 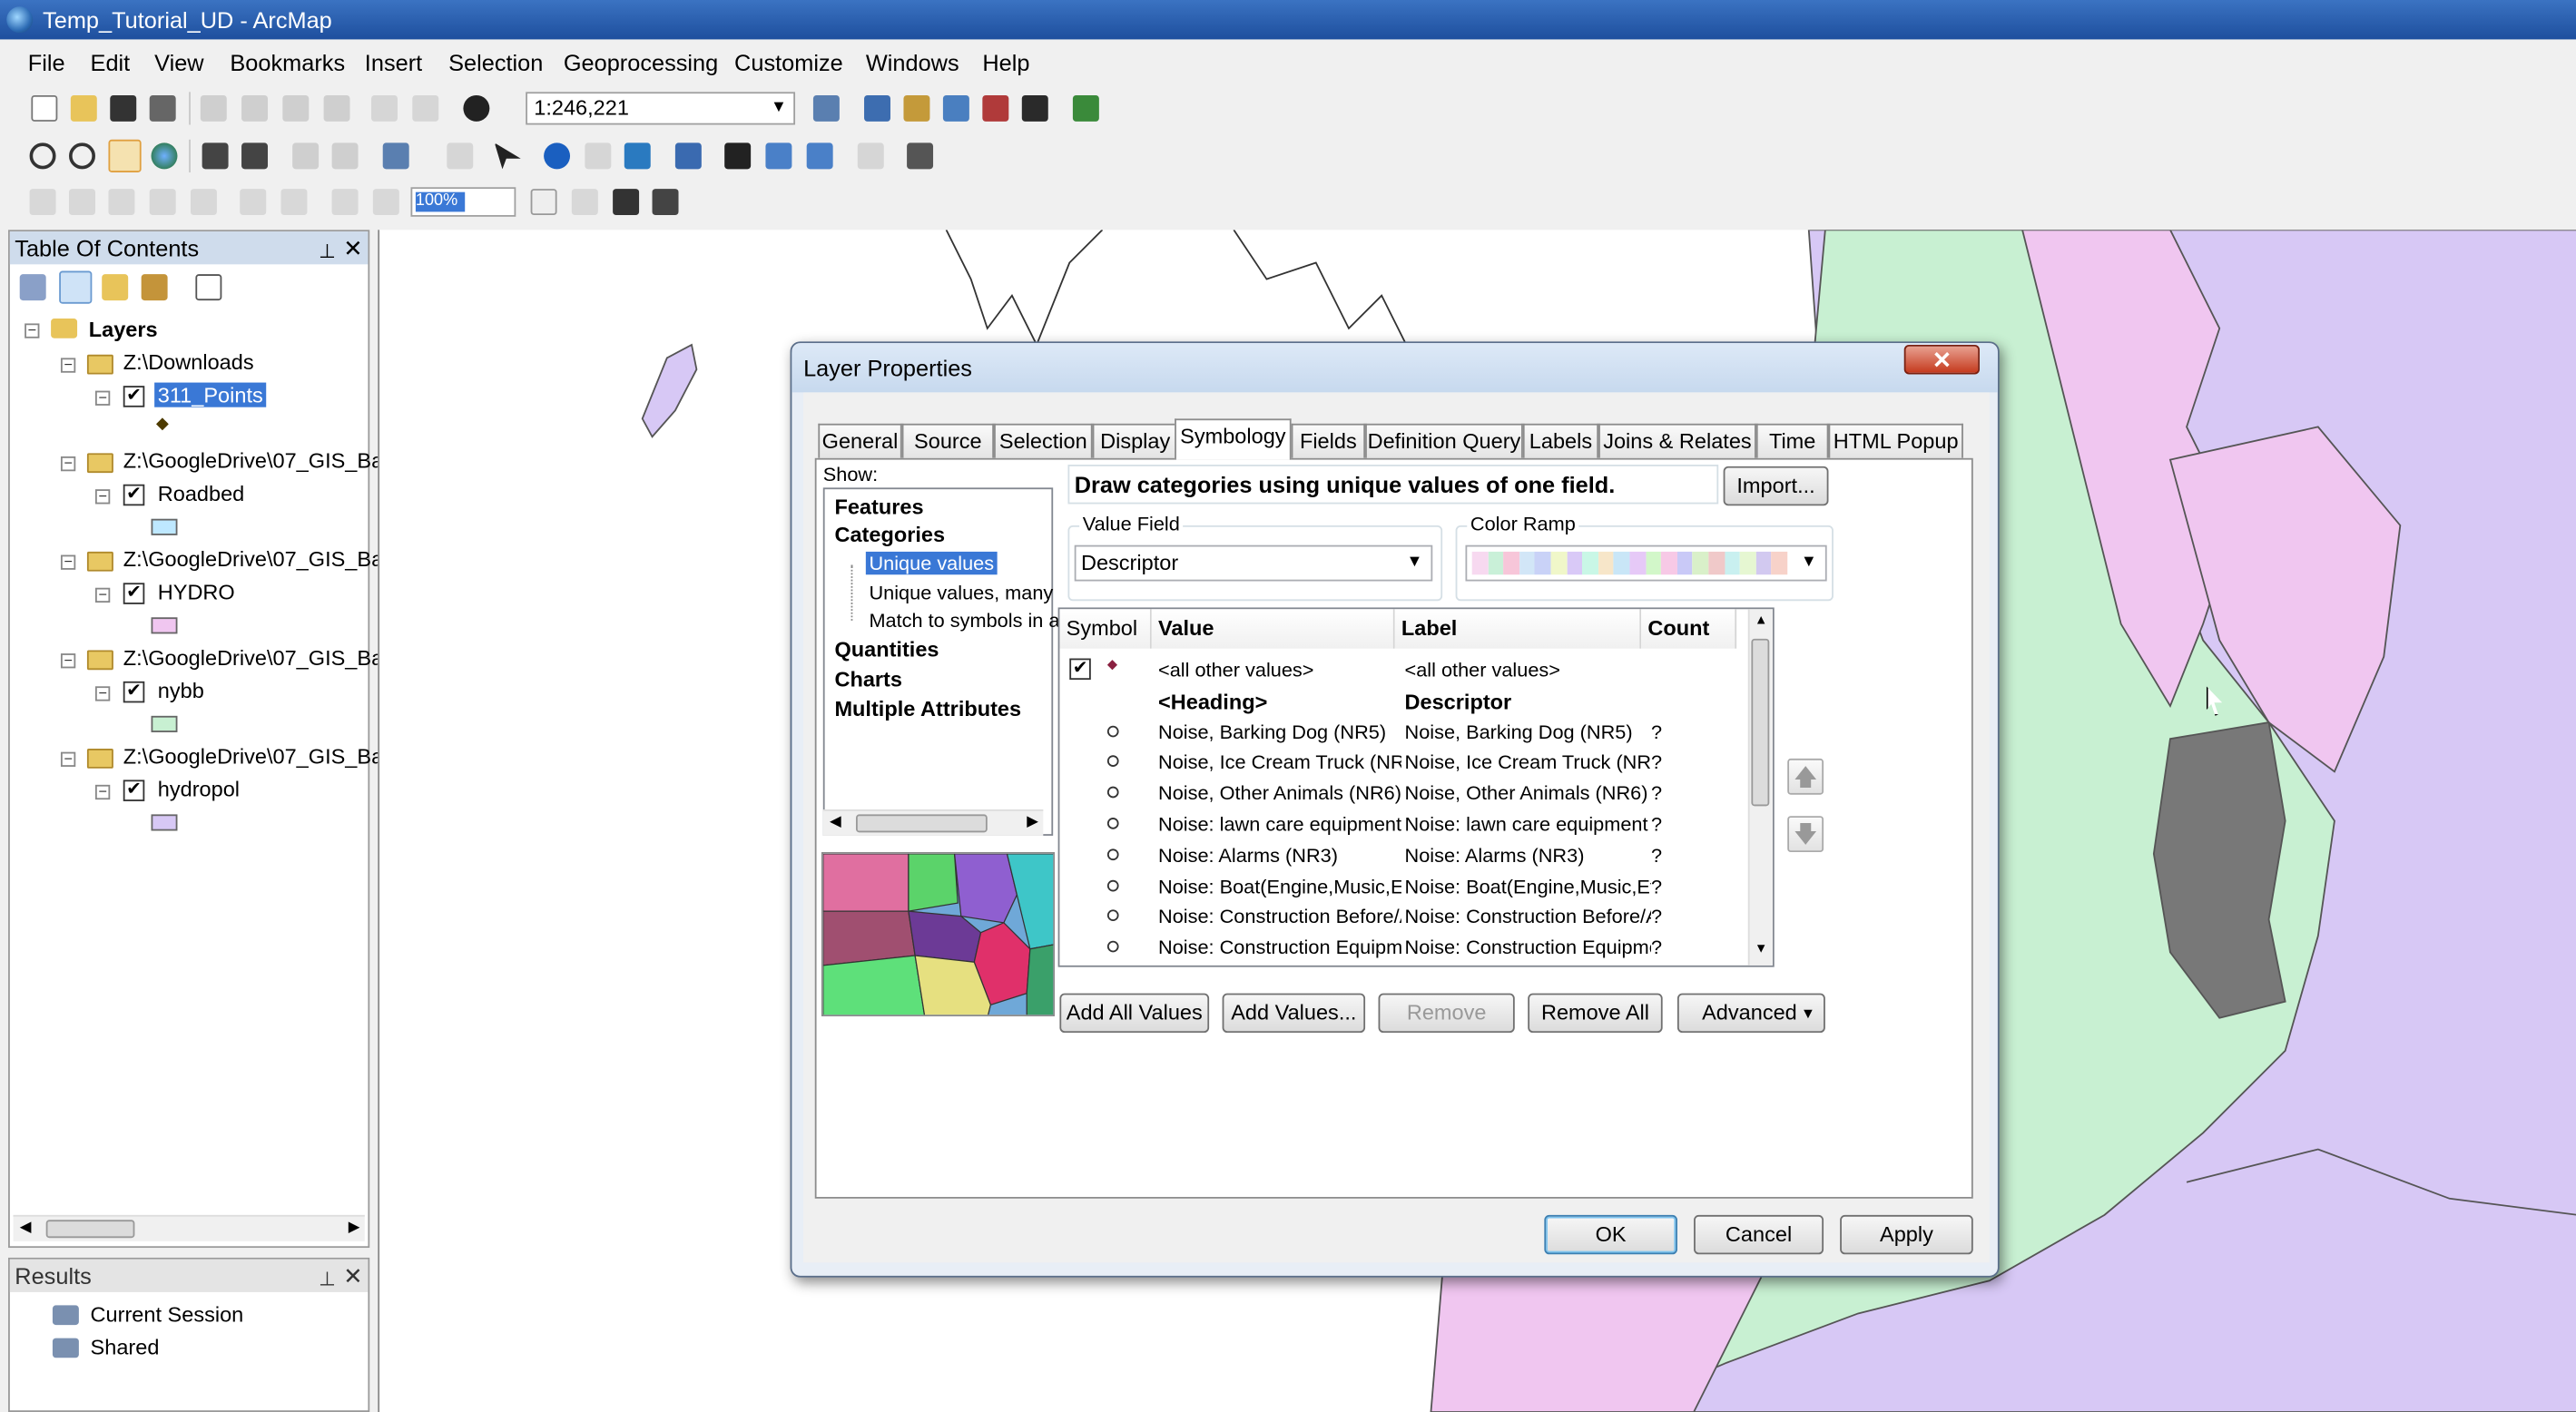 I want to click on layout-zoom-in-icon, so click(x=42, y=202).